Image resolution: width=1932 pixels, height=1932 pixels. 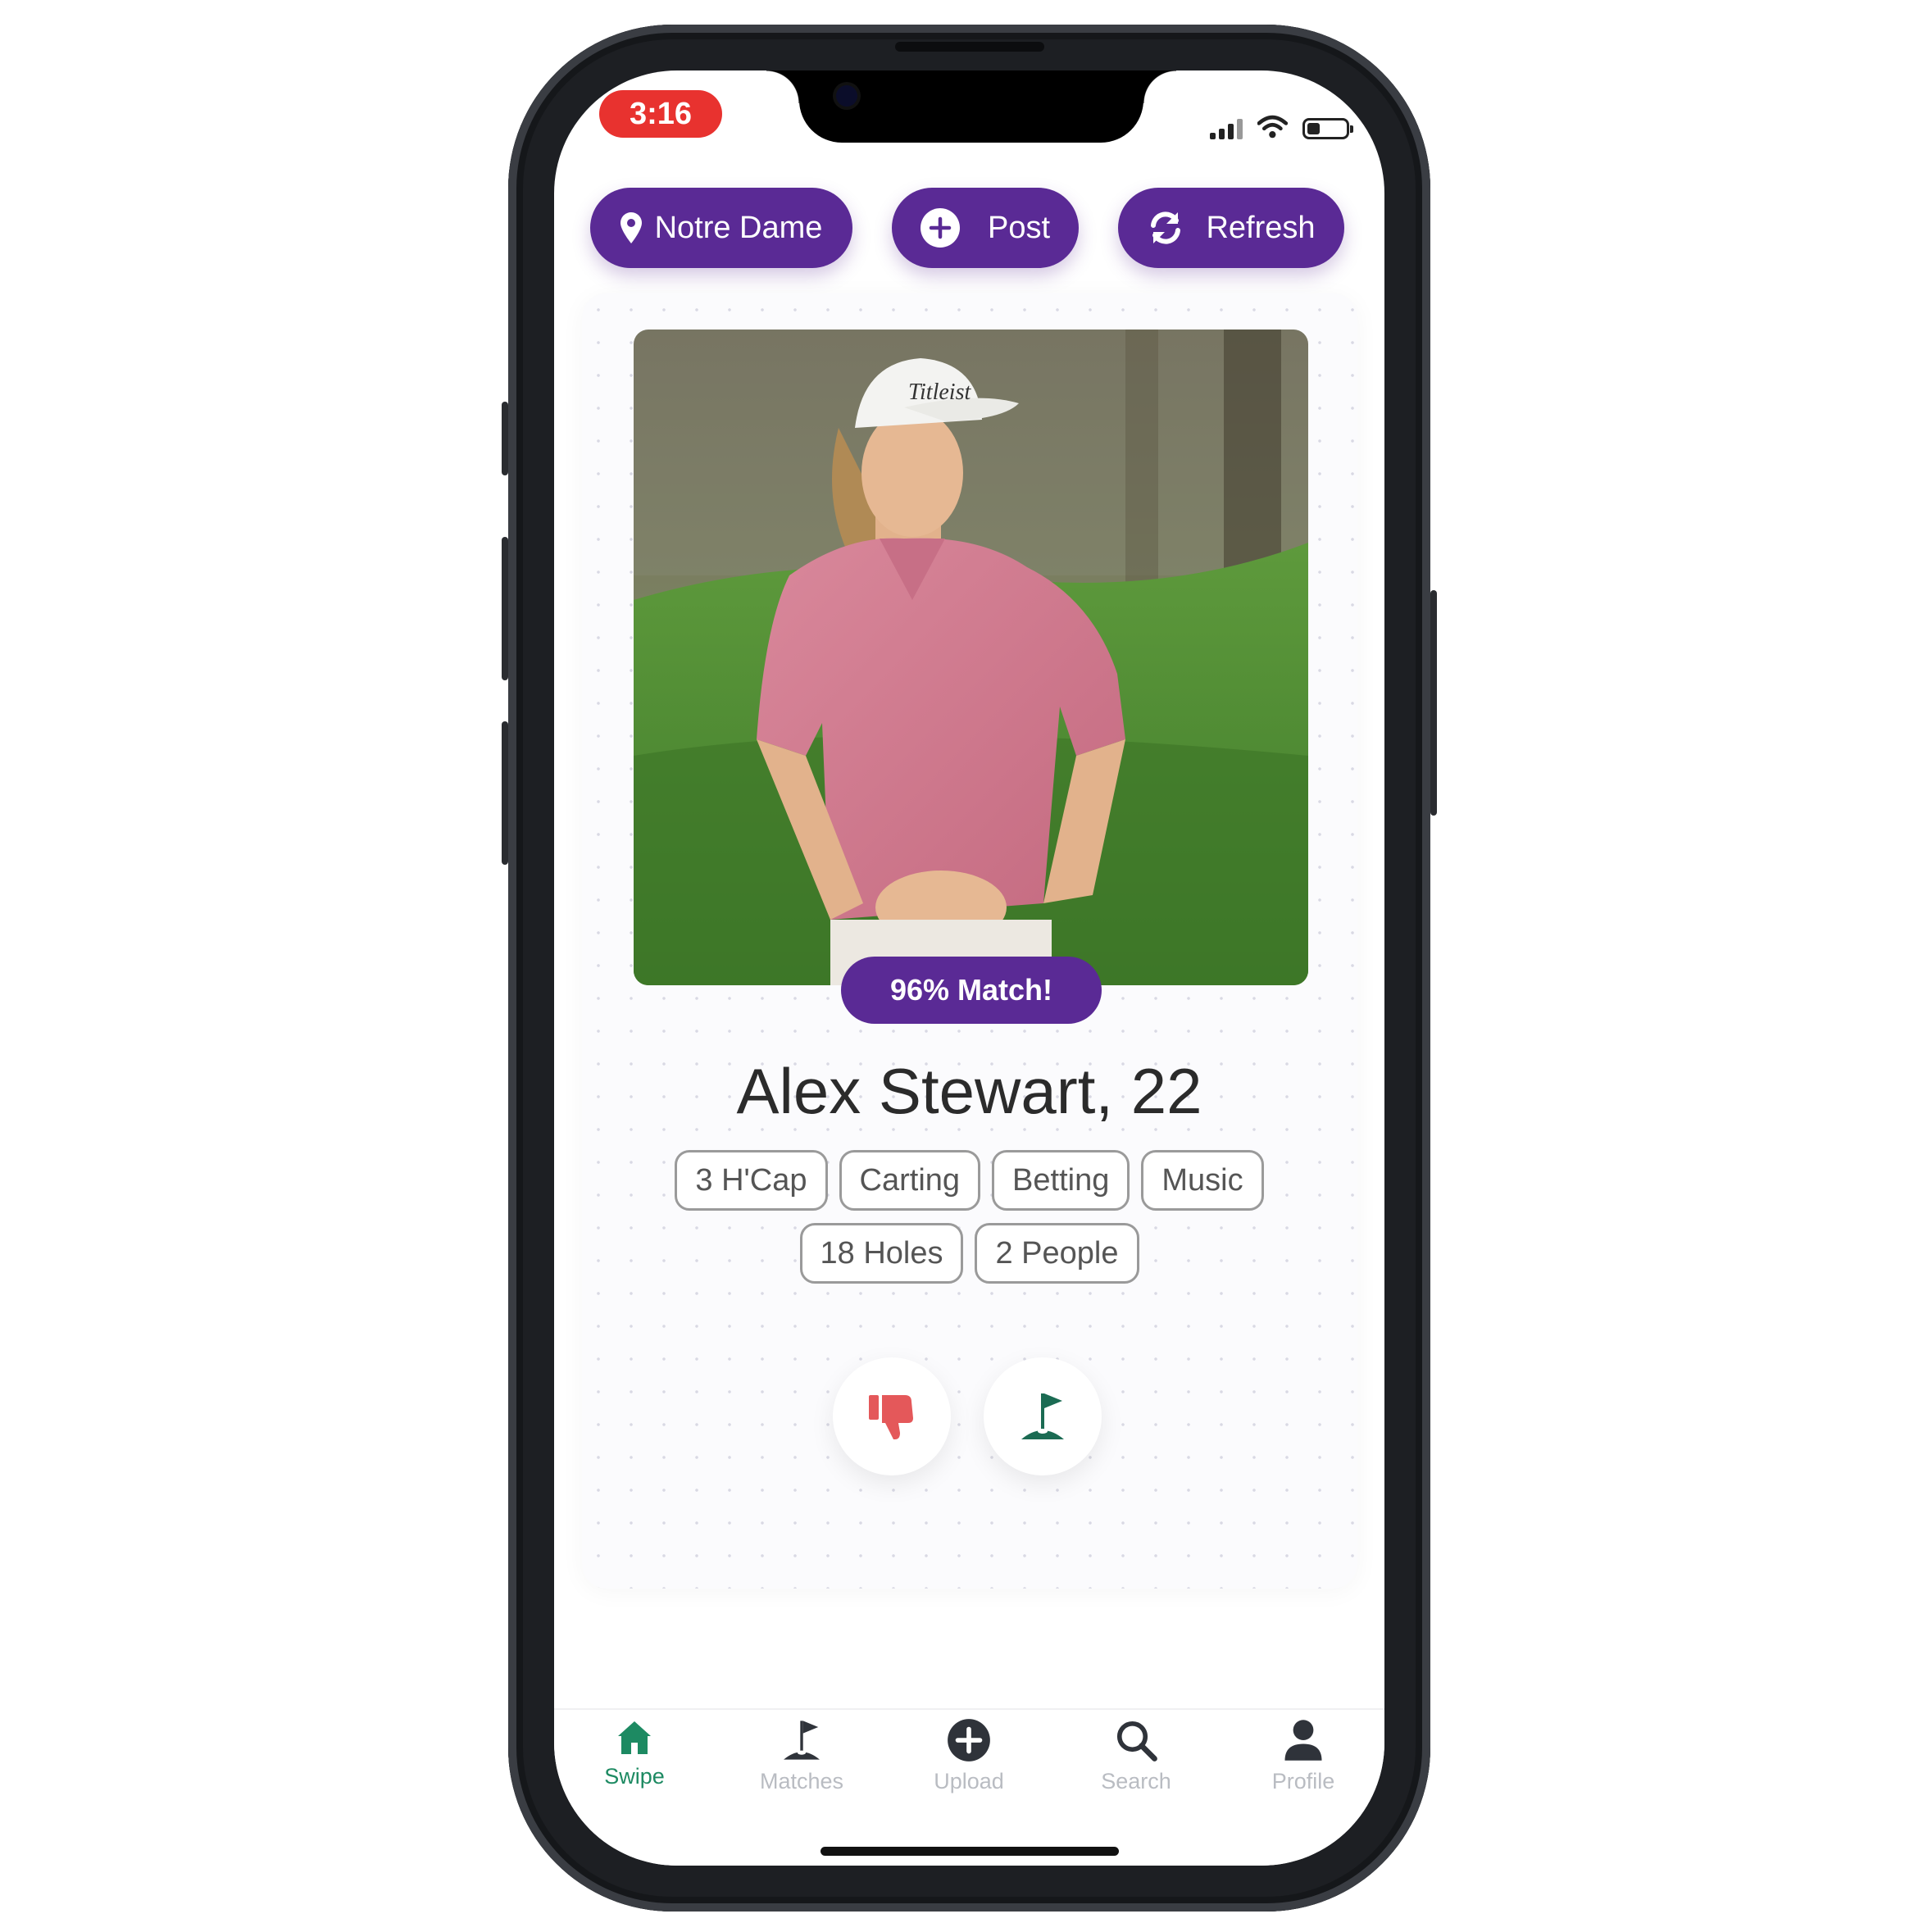 What do you see at coordinates (1057, 1253) in the screenshot?
I see `tag-people: 2 People` at bounding box center [1057, 1253].